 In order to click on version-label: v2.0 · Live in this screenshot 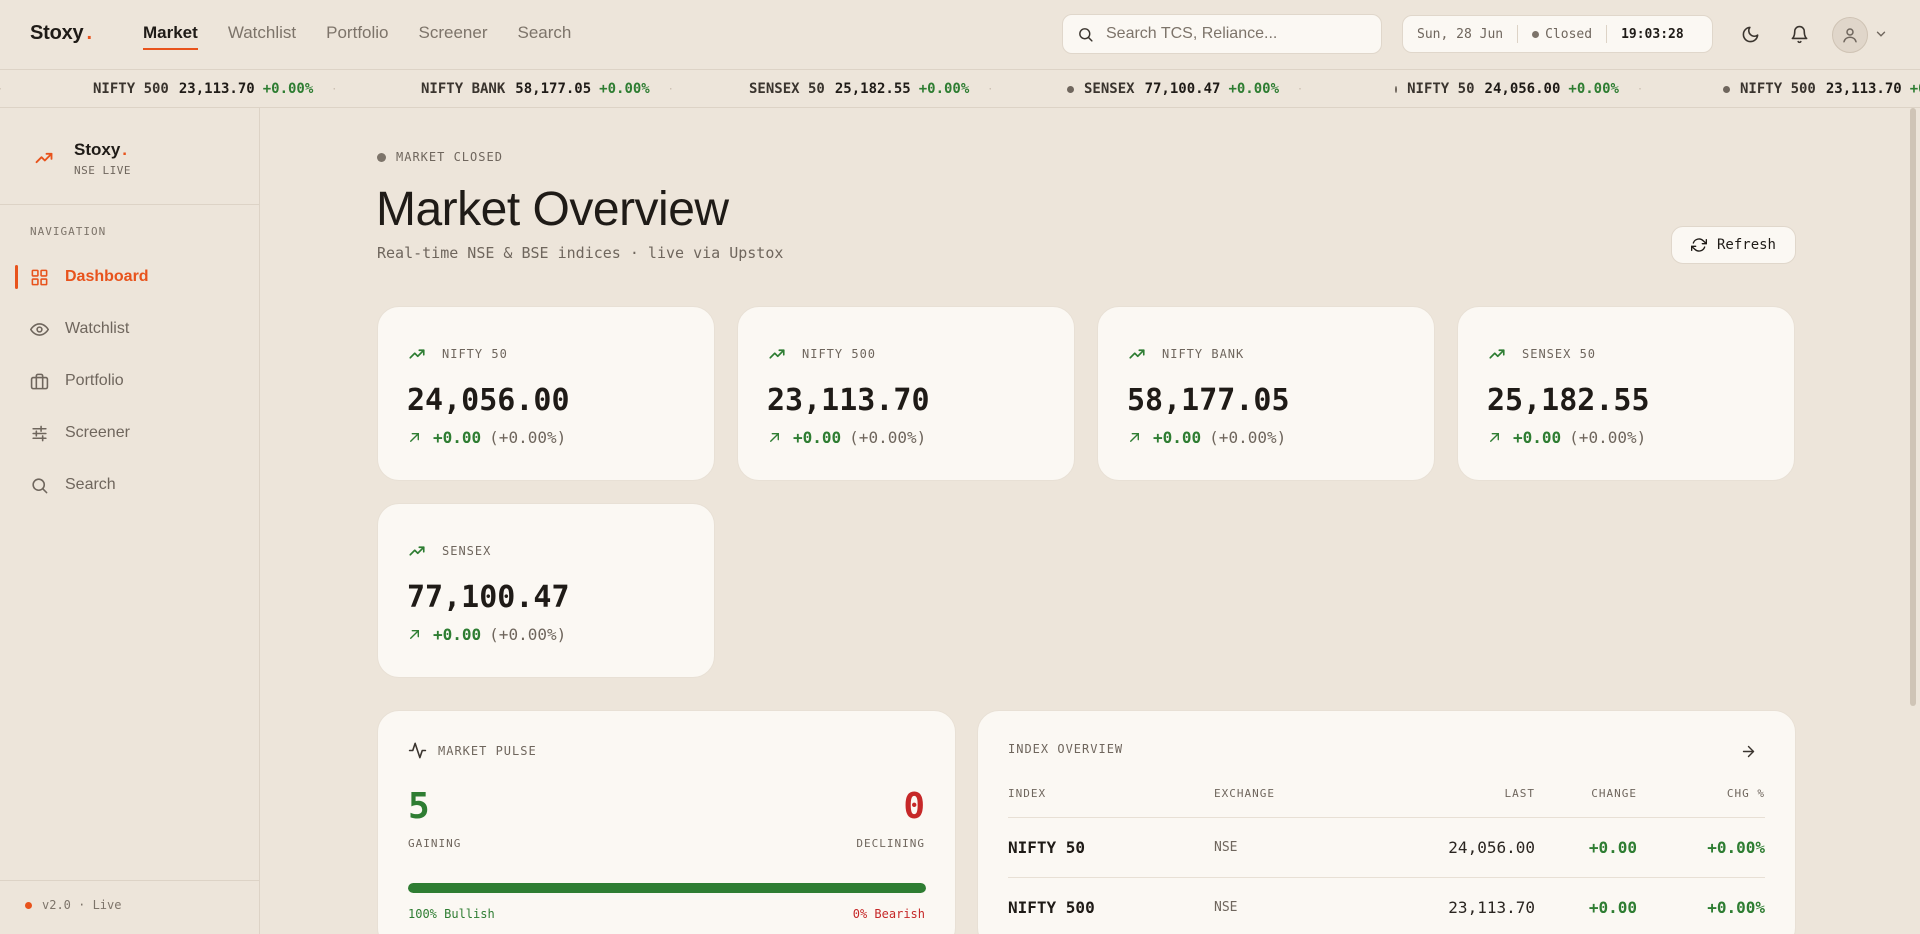, I will do `click(82, 905)`.